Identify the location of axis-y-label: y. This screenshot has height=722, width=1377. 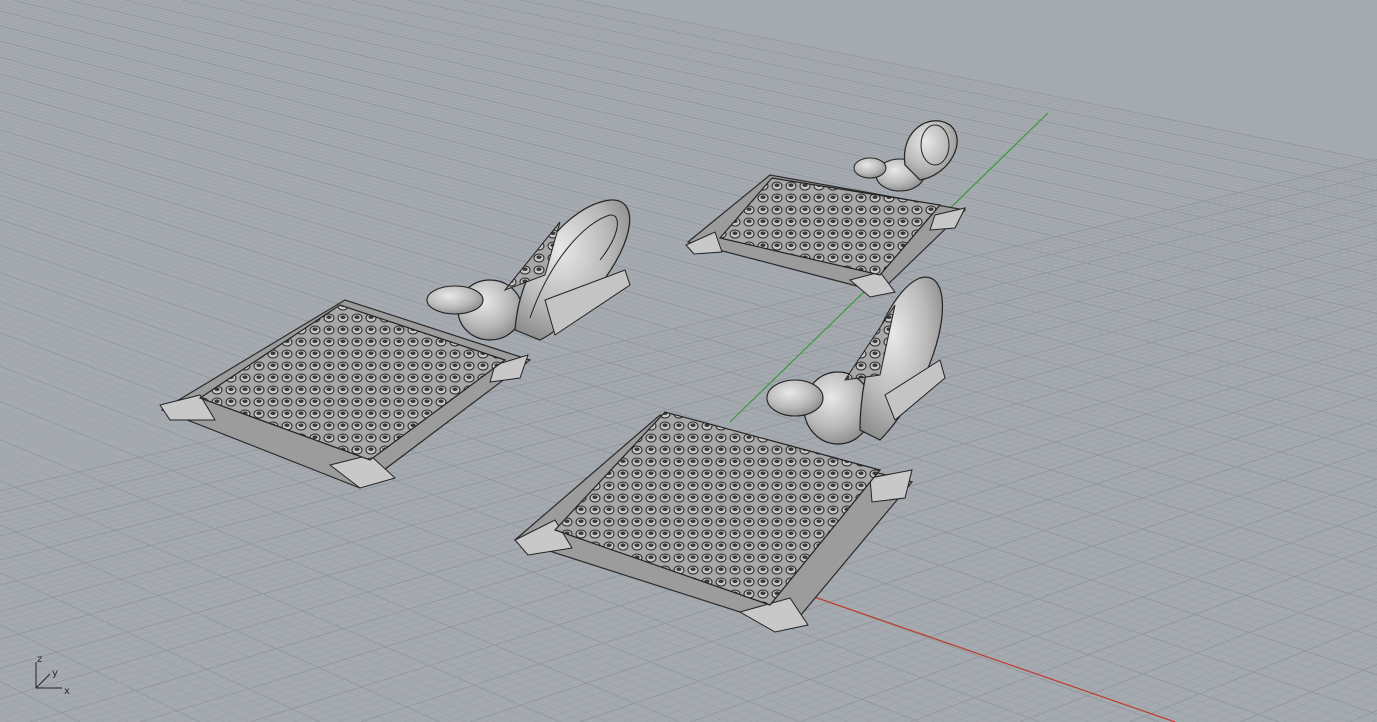
(55, 673).